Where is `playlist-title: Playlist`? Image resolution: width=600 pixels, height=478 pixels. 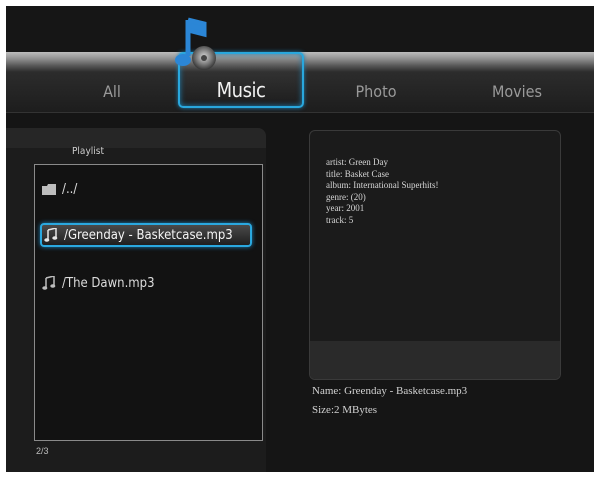
playlist-title: Playlist is located at coordinates (88, 151).